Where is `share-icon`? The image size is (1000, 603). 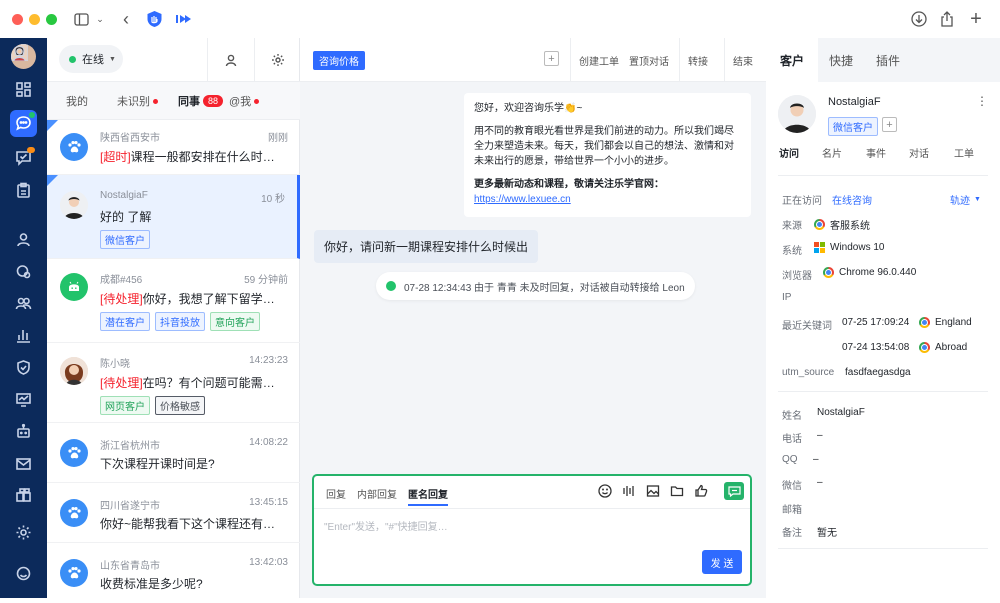 share-icon is located at coordinates (947, 19).